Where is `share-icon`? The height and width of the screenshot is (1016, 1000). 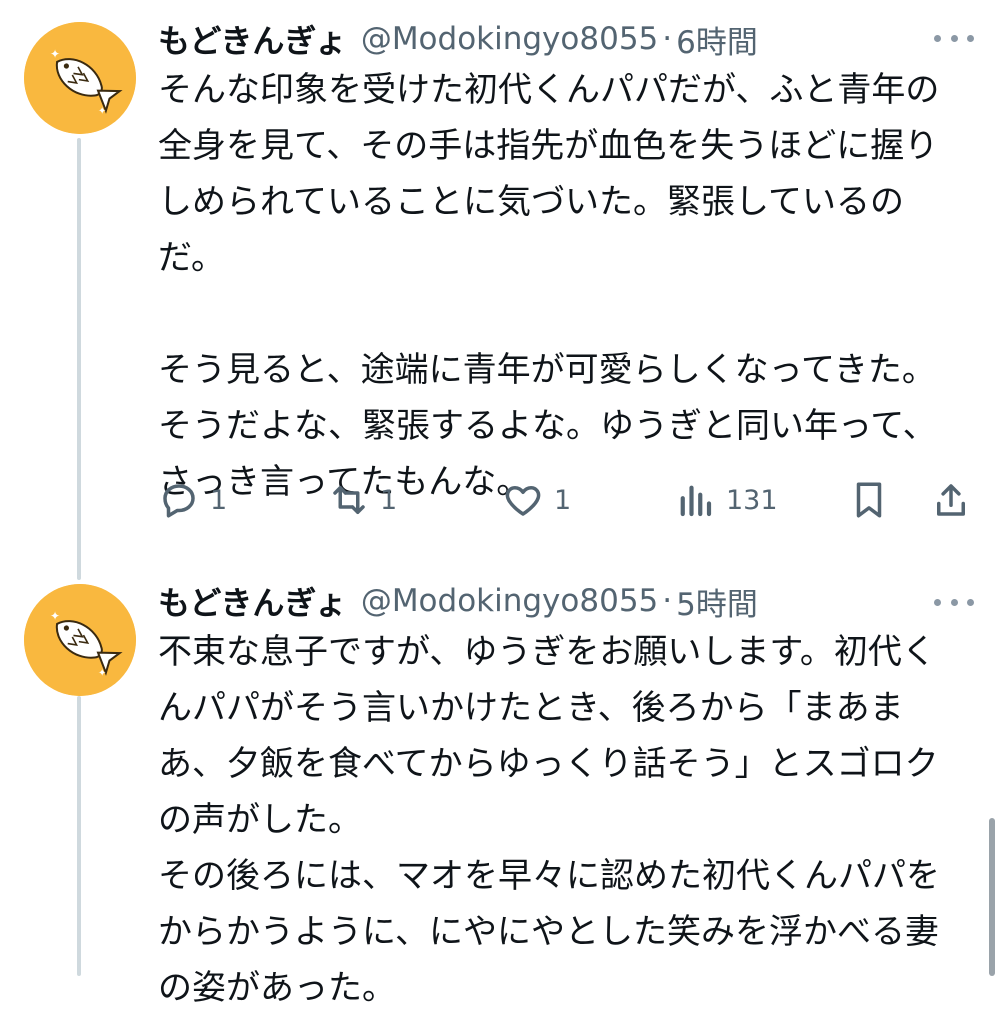
share-icon is located at coordinates (951, 500).